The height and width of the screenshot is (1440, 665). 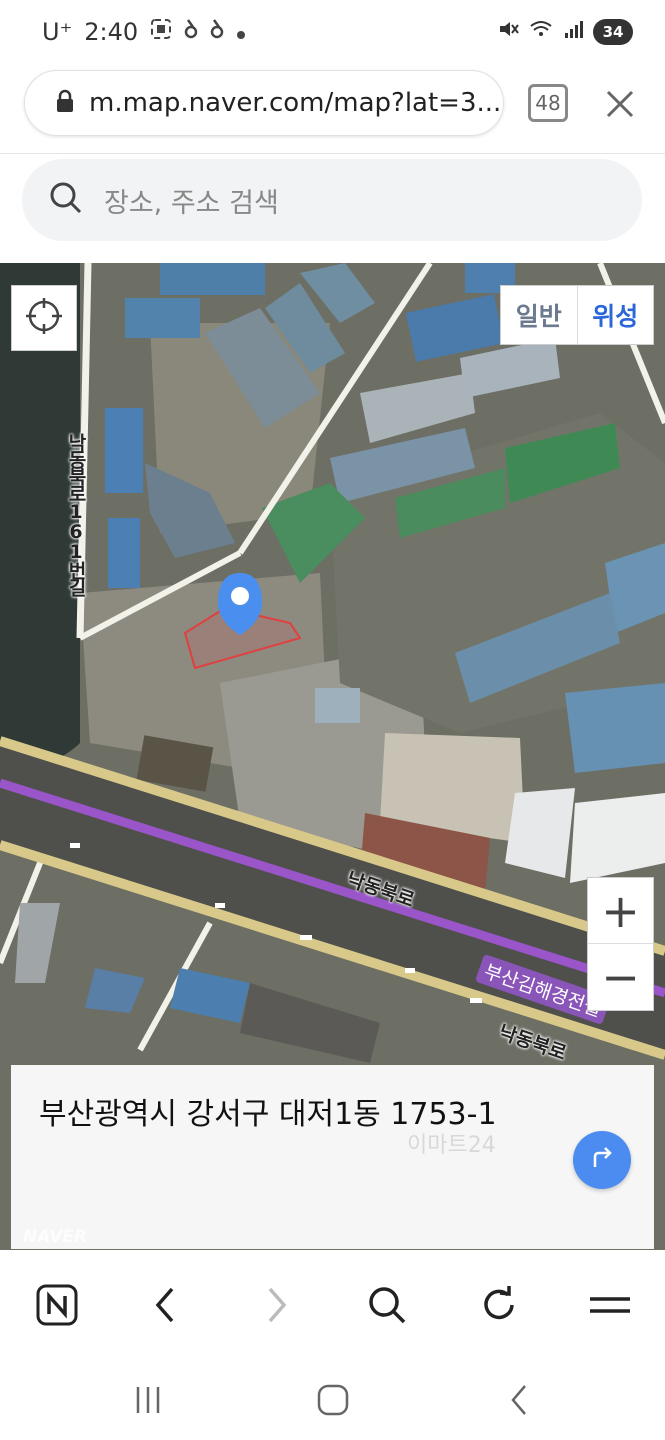 What do you see at coordinates (499, 1305) in the screenshot?
I see `refresh-button` at bounding box center [499, 1305].